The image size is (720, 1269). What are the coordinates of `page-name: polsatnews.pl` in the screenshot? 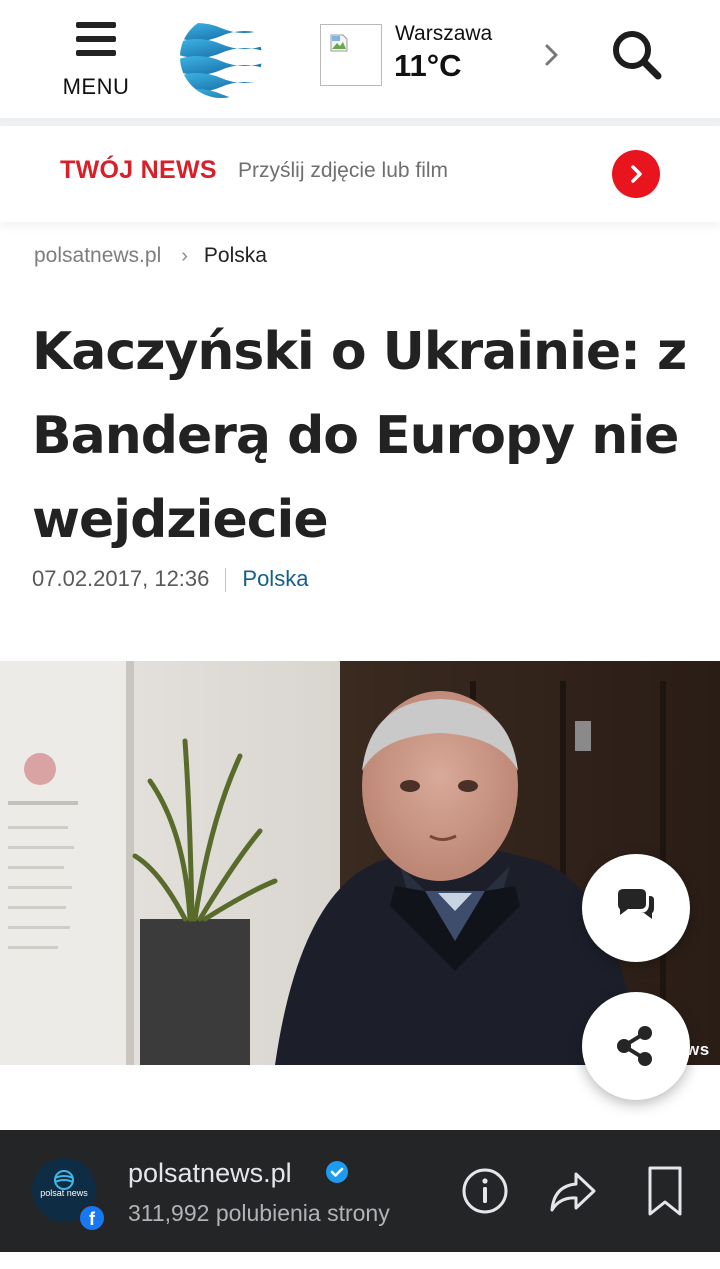 It's located at (210, 1173).